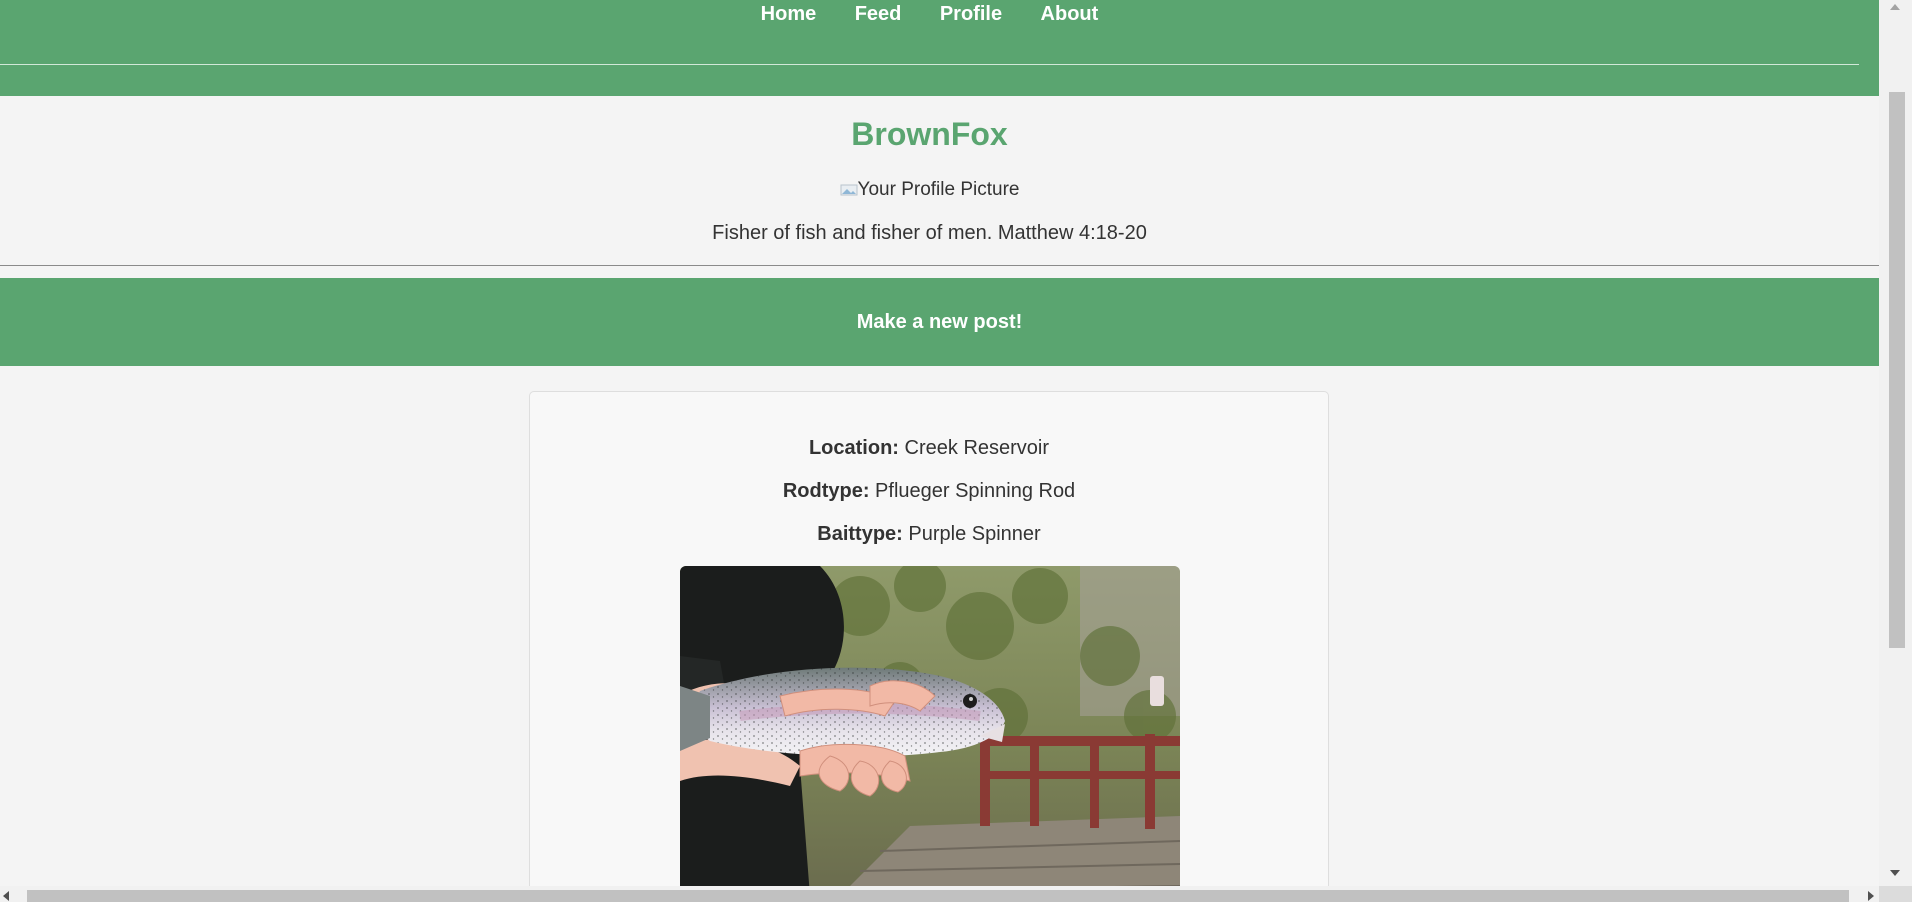  I want to click on post-rodtype: Rodtype: Pflueger Spinning Rod, so click(929, 491).